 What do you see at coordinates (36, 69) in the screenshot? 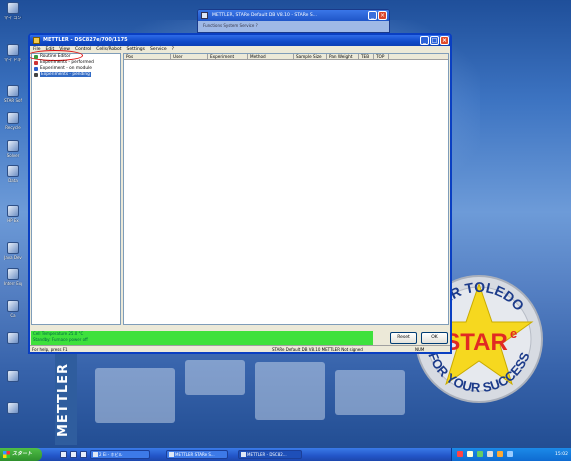
I see `experiment-module-icon` at bounding box center [36, 69].